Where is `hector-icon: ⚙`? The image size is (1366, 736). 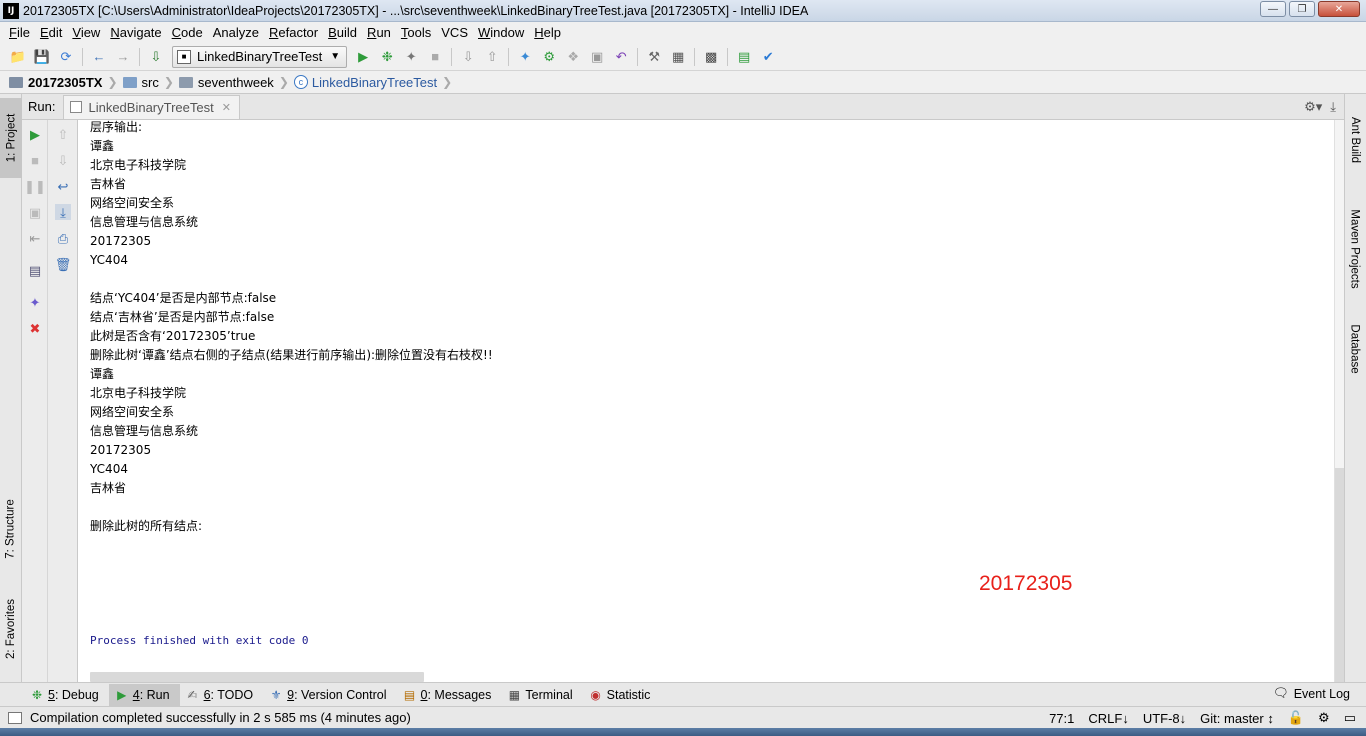 hector-icon: ⚙ is located at coordinates (1324, 718).